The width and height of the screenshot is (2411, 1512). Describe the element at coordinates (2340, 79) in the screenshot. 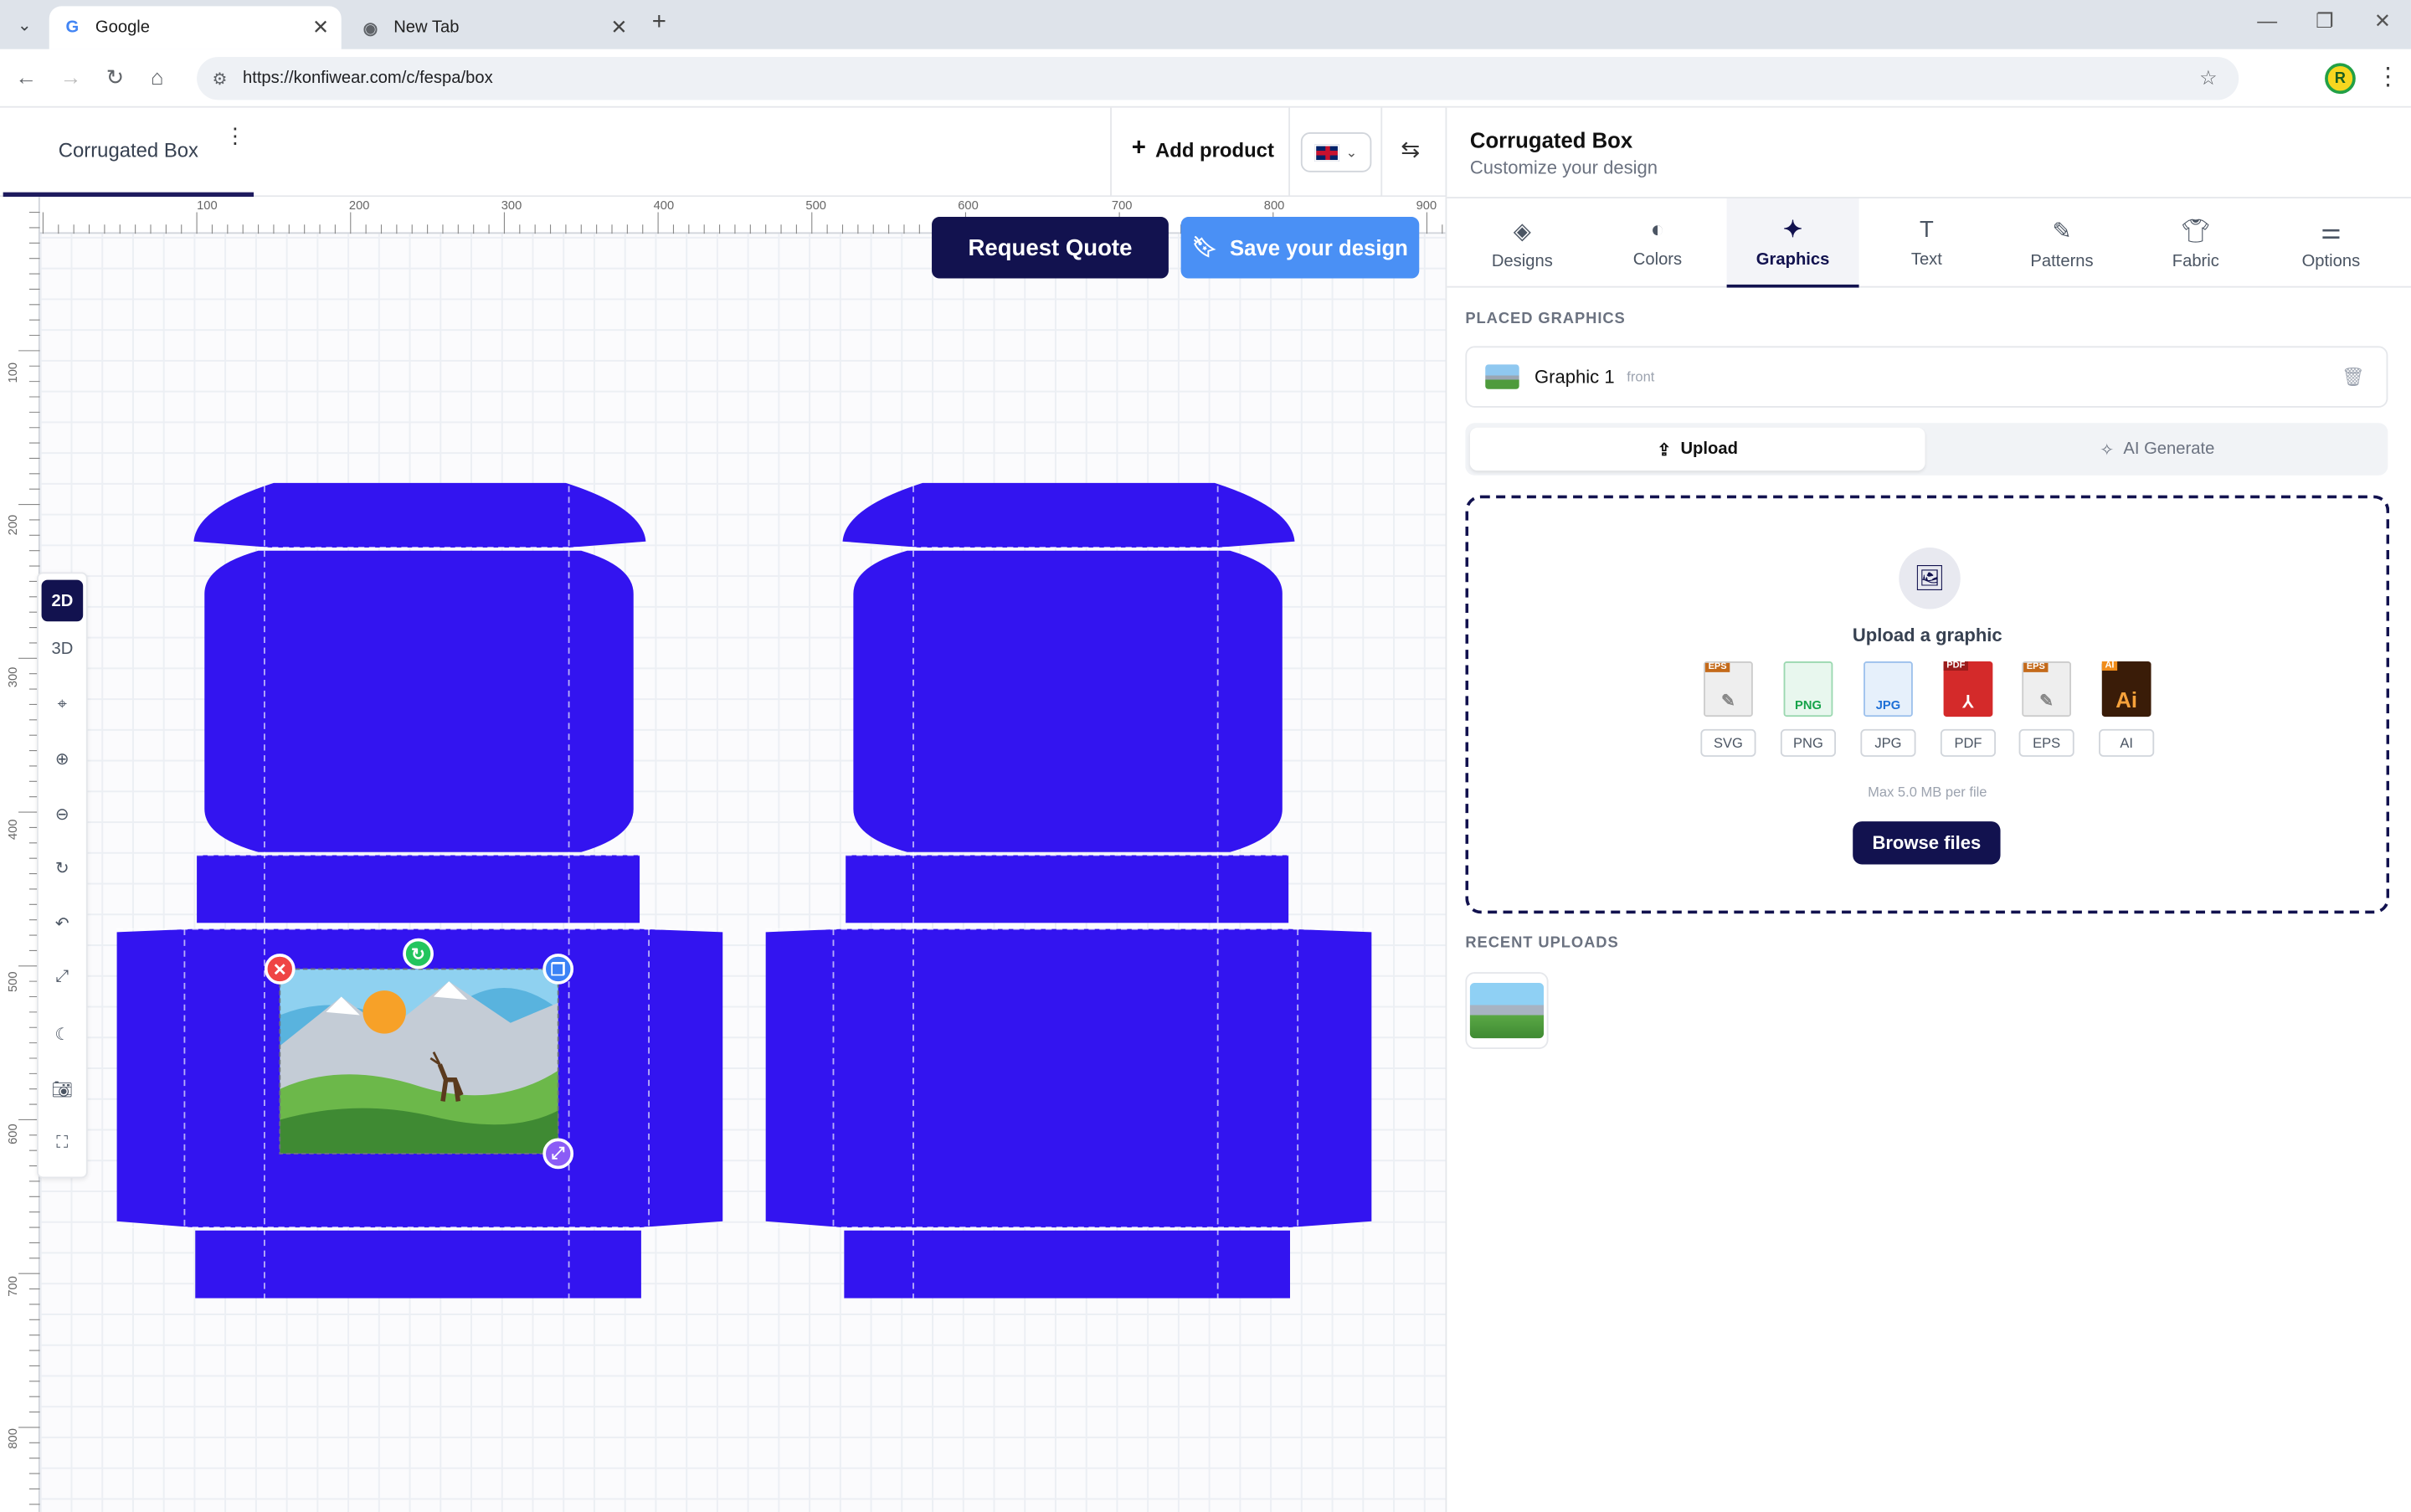

I see `extension-icon: R` at that location.